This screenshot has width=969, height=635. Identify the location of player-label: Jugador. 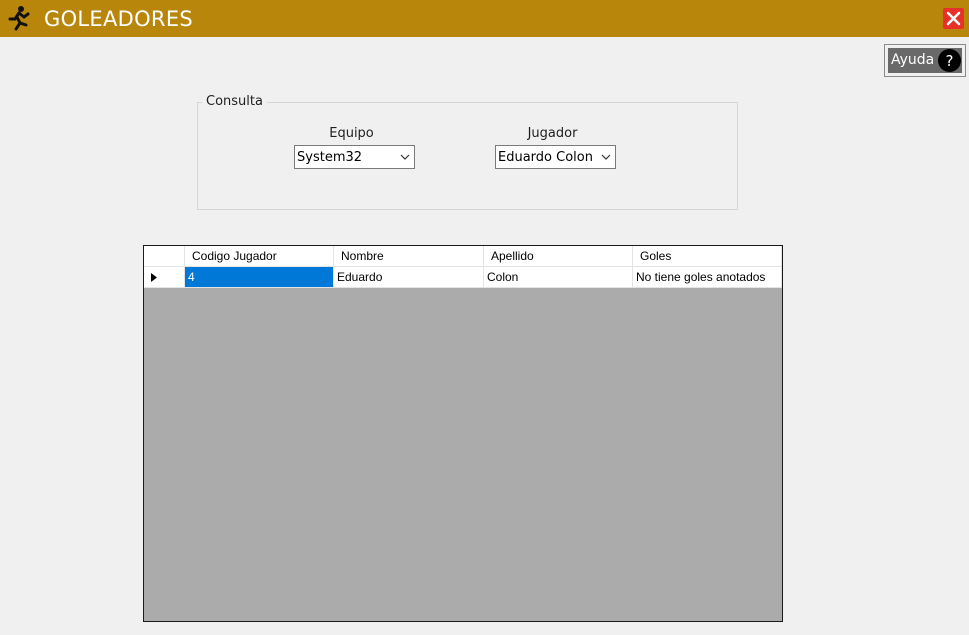
(552, 133).